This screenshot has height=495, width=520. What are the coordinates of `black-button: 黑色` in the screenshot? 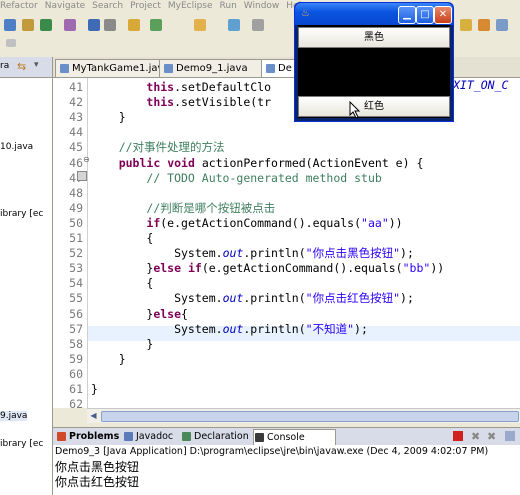 It's located at (374, 37).